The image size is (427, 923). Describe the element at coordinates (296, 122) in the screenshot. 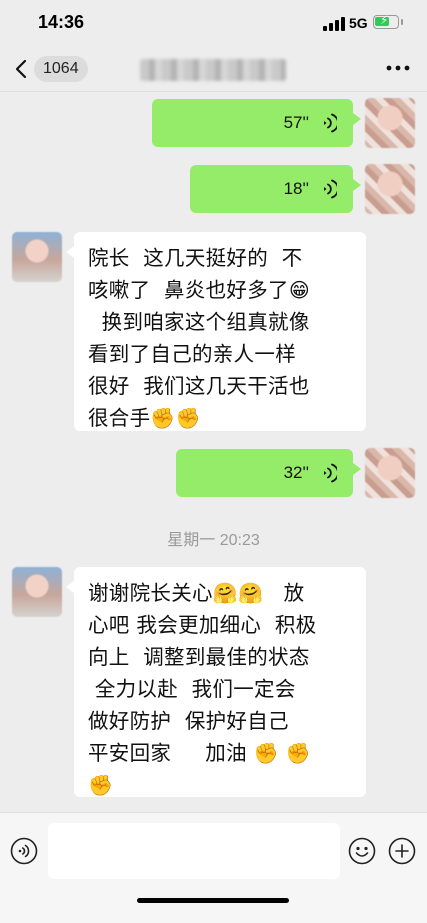

I see `voice-duration: 57''` at that location.